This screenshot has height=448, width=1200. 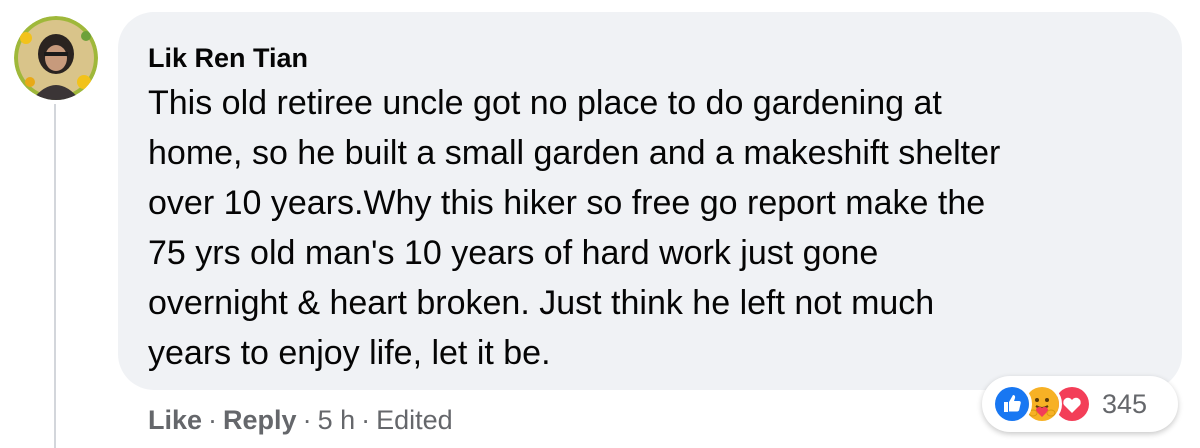 I want to click on avatar-image, so click(x=56, y=58).